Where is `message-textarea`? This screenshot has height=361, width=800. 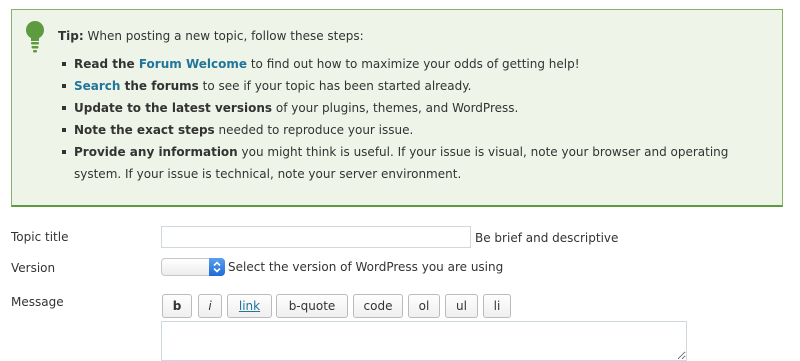
message-textarea is located at coordinates (424, 341).